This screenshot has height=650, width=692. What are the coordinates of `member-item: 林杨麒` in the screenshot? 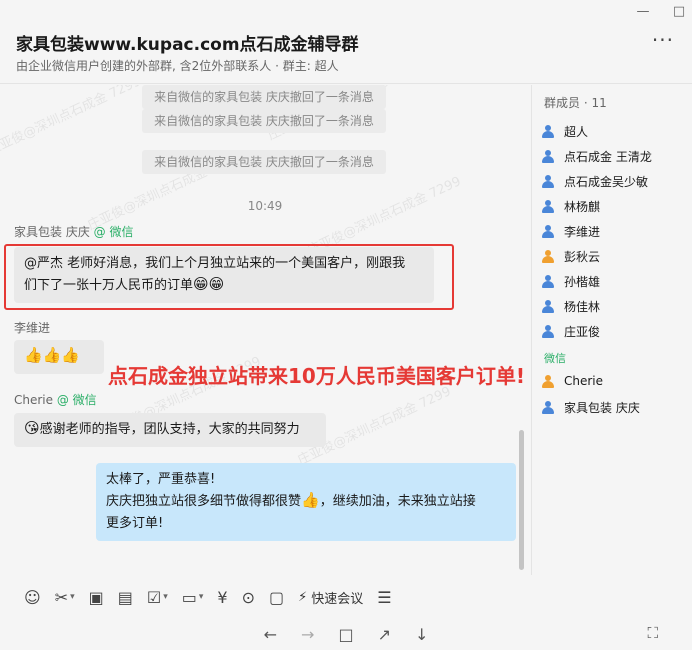 It's located at (571, 206).